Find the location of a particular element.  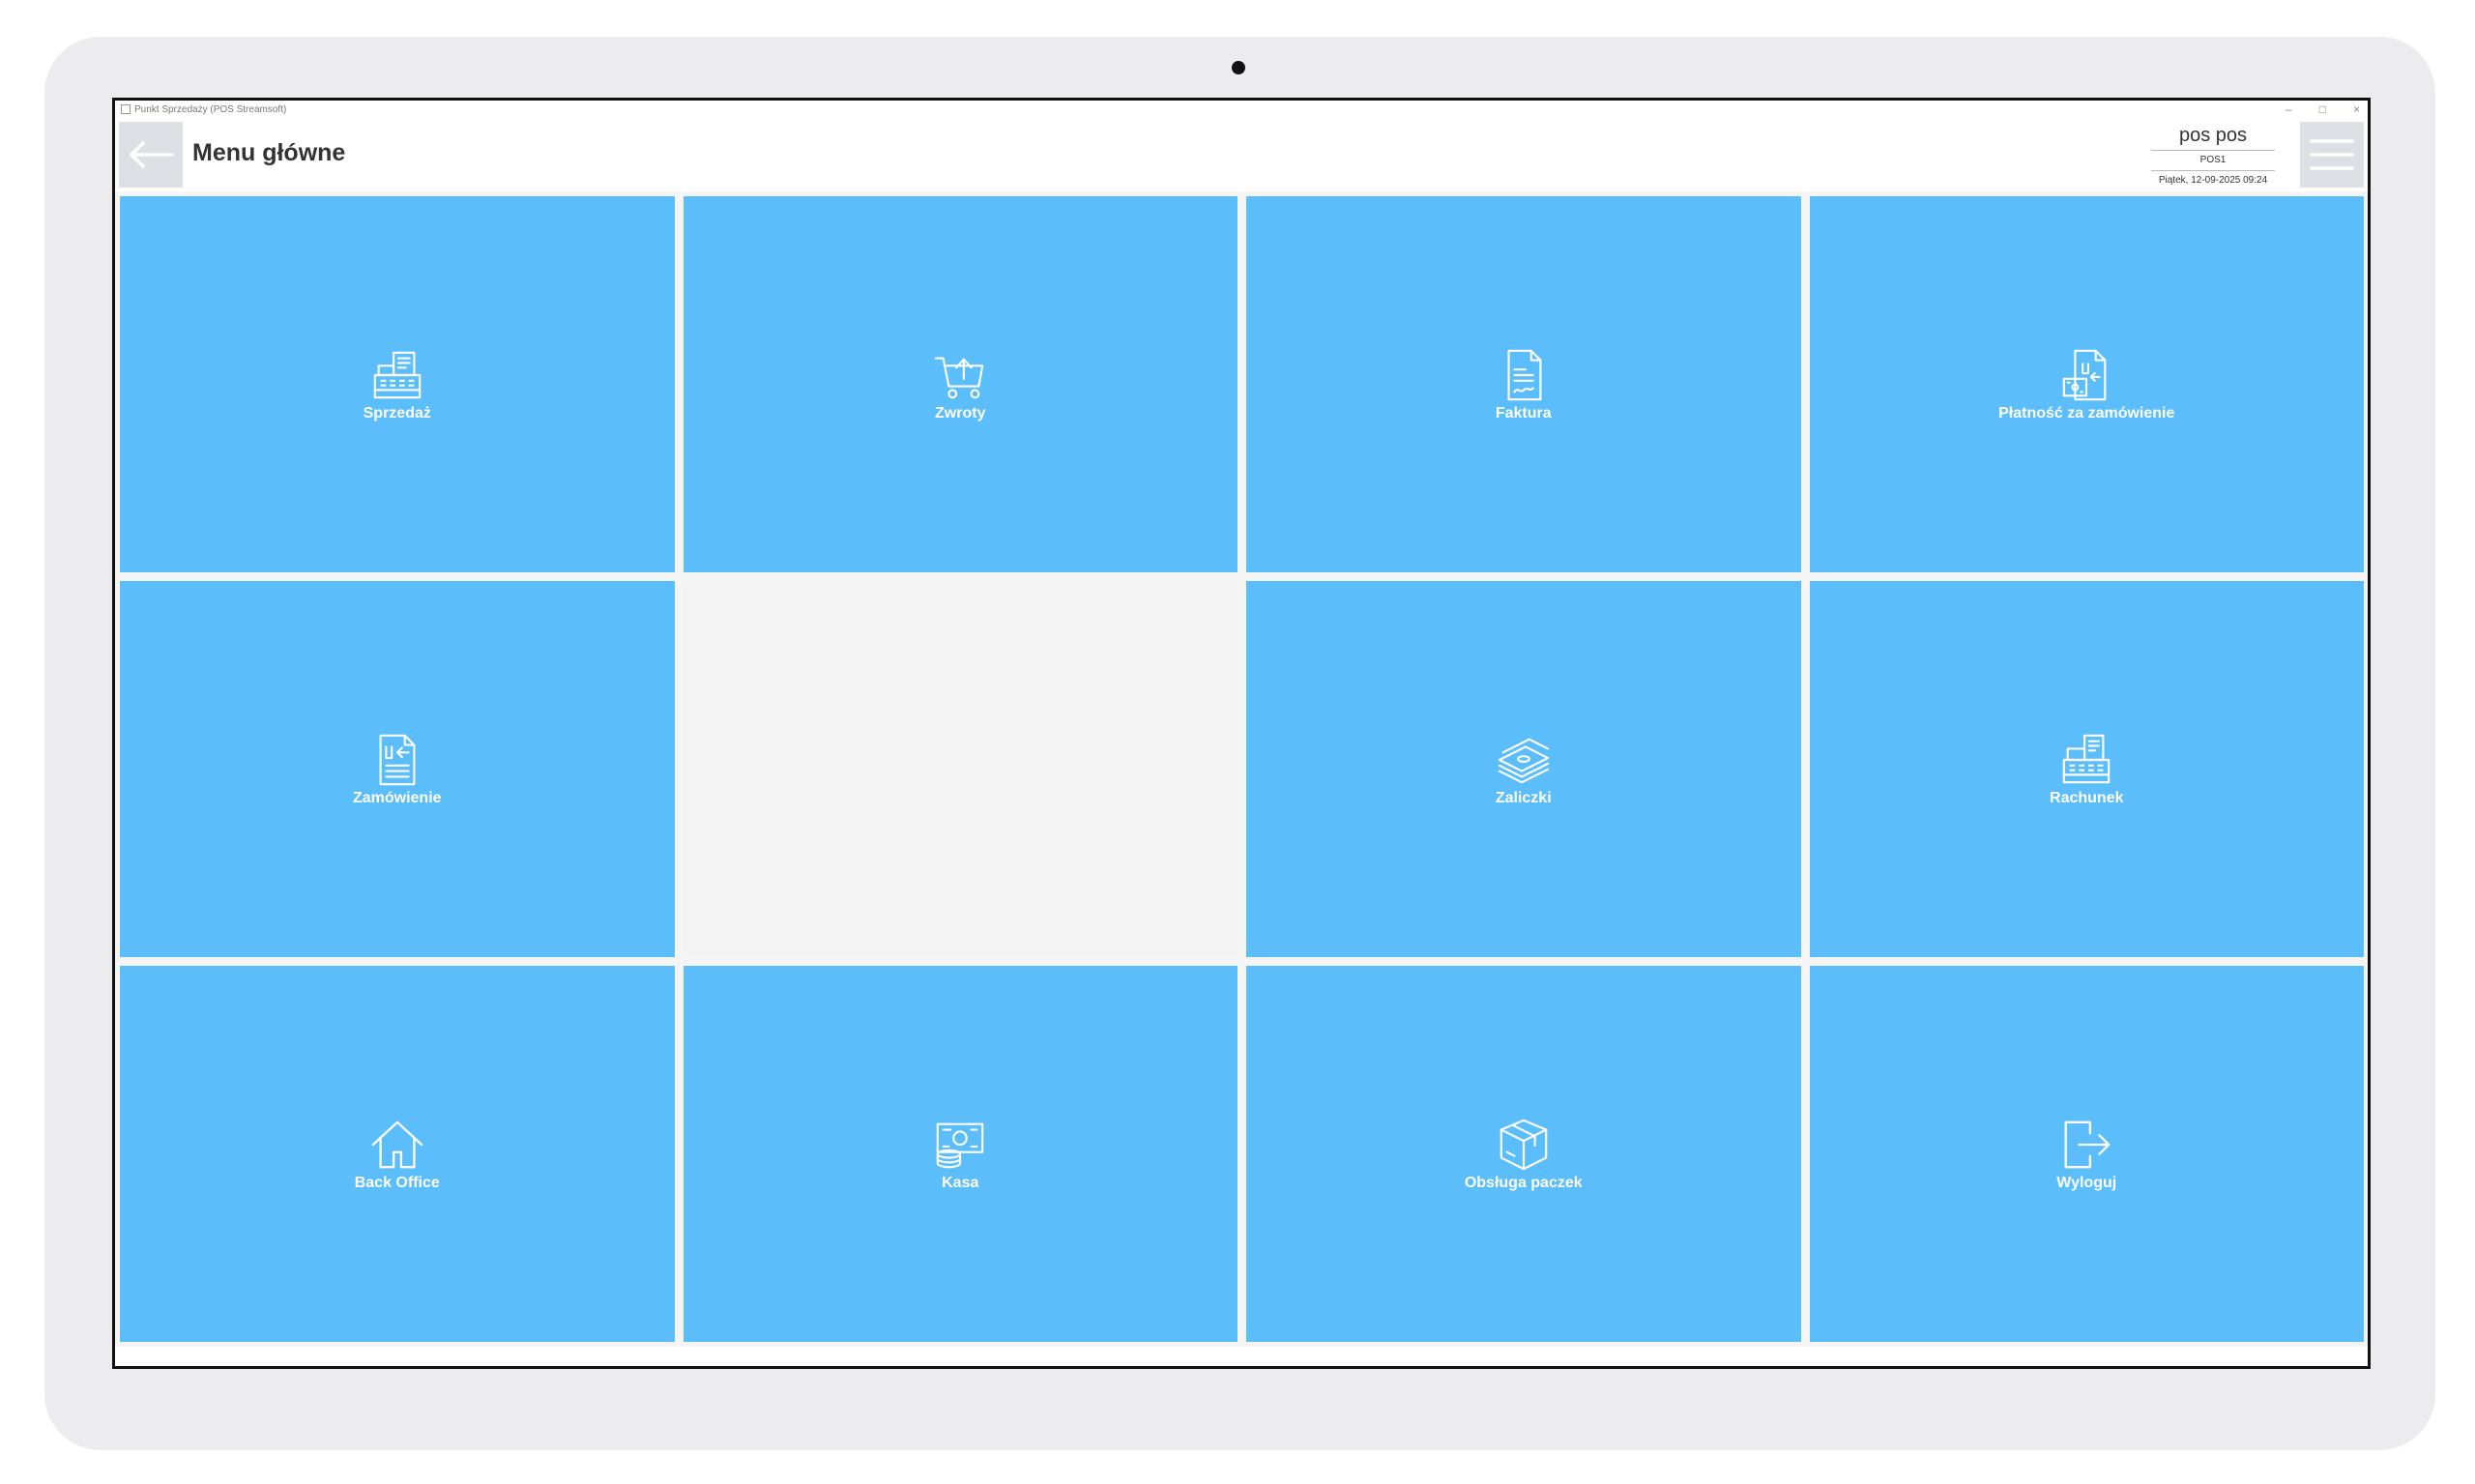

tile-label: Zwroty is located at coordinates (960, 413).